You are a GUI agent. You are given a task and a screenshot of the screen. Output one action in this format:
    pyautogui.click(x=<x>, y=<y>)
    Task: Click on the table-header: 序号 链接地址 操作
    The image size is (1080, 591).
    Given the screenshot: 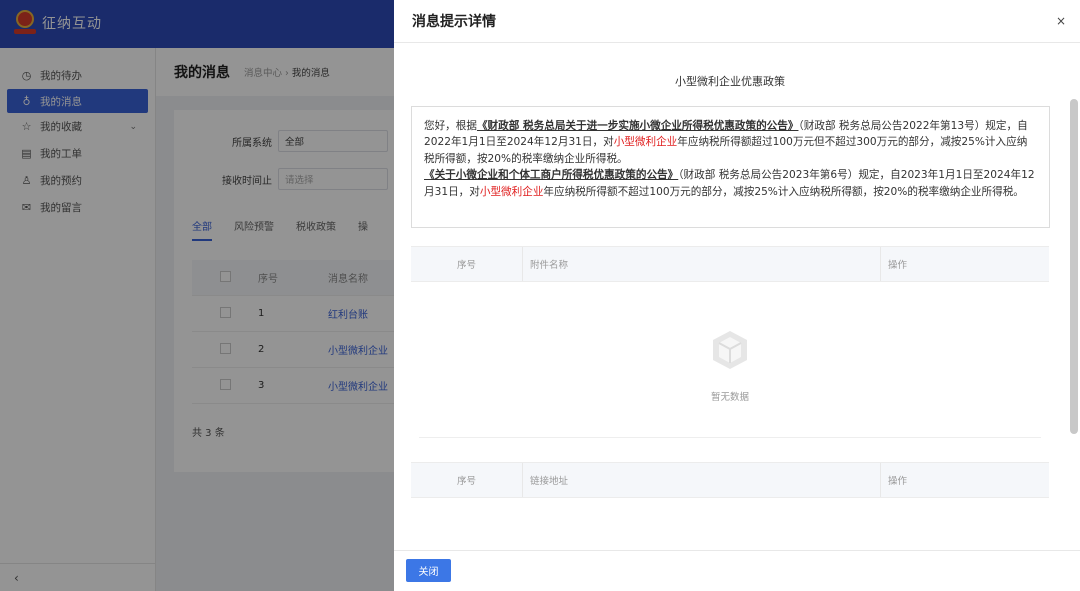 What is the action you would take?
    pyautogui.click(x=730, y=480)
    